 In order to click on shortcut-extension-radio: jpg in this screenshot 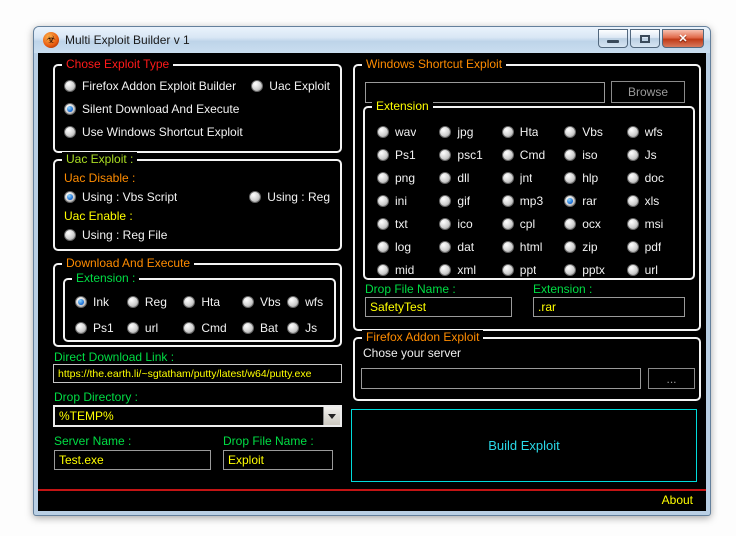, I will do `click(470, 132)`.